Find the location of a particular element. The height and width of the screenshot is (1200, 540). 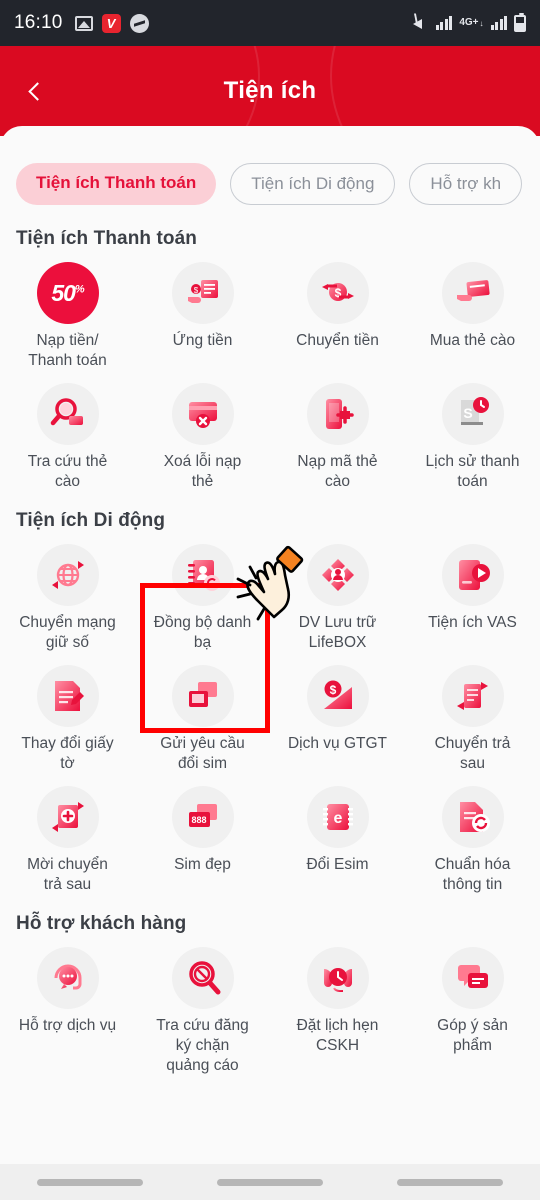

app-header: Tiện ích is located at coordinates (270, 91).